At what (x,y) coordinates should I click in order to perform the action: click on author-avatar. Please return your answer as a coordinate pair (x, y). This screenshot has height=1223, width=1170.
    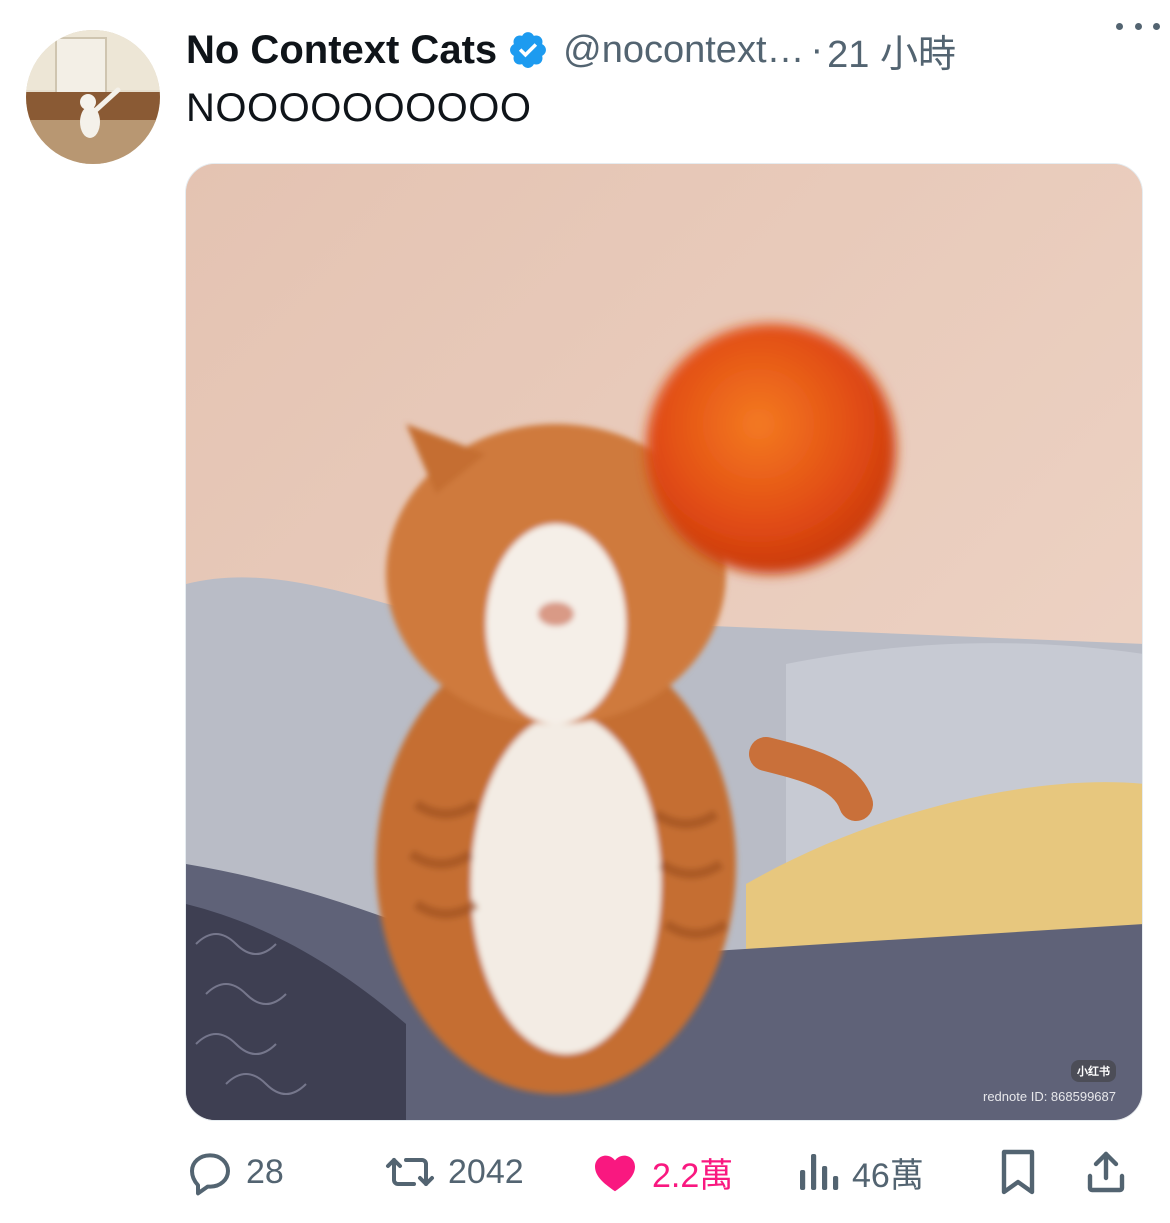
    Looking at the image, I should click on (93, 97).